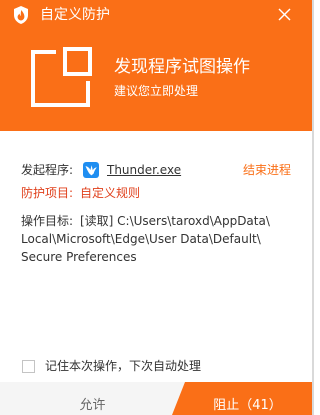 This screenshot has height=415, width=320. I want to click on alert-subline: 建议您立即处理, so click(156, 91).